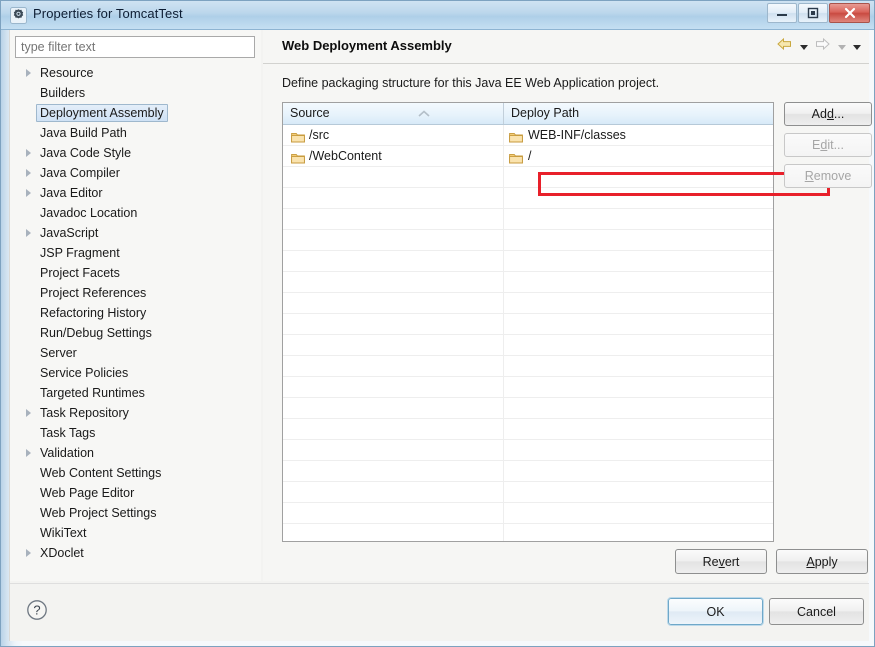  Describe the element at coordinates (782, 13) in the screenshot. I see `minimize-button` at that location.